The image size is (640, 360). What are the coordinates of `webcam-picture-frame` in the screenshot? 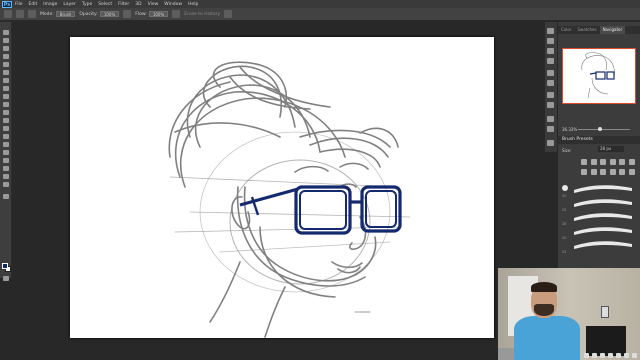 It's located at (605, 312).